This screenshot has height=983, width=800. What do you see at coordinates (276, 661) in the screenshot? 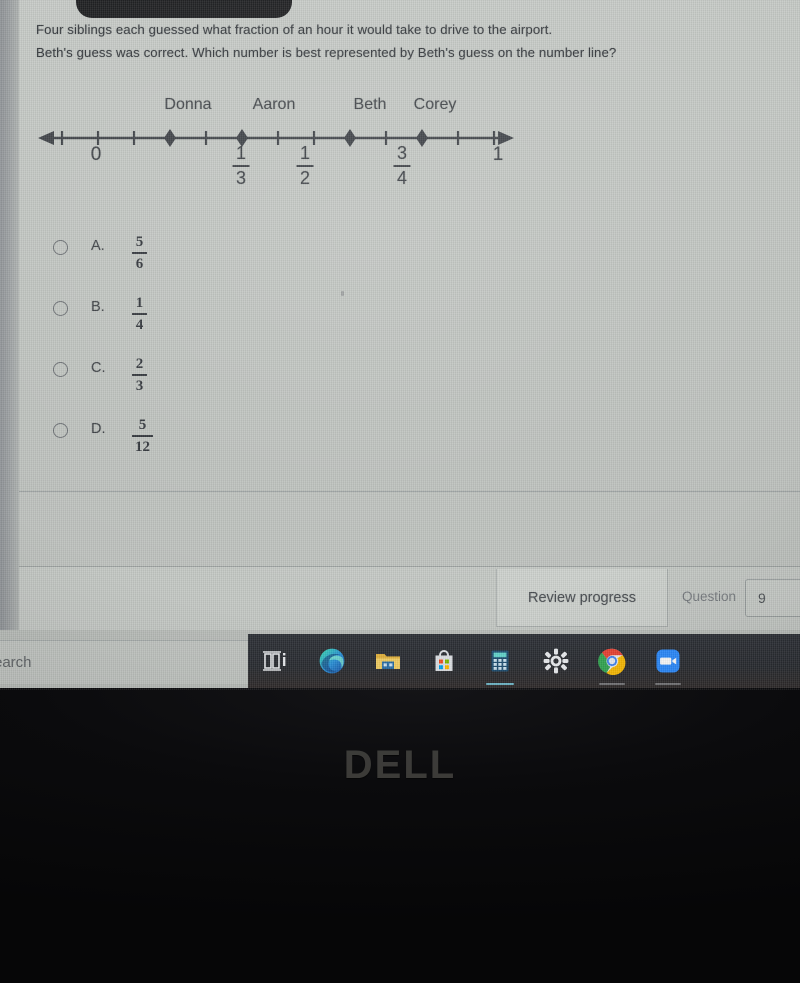
I see `taskbar-task-view-icon` at bounding box center [276, 661].